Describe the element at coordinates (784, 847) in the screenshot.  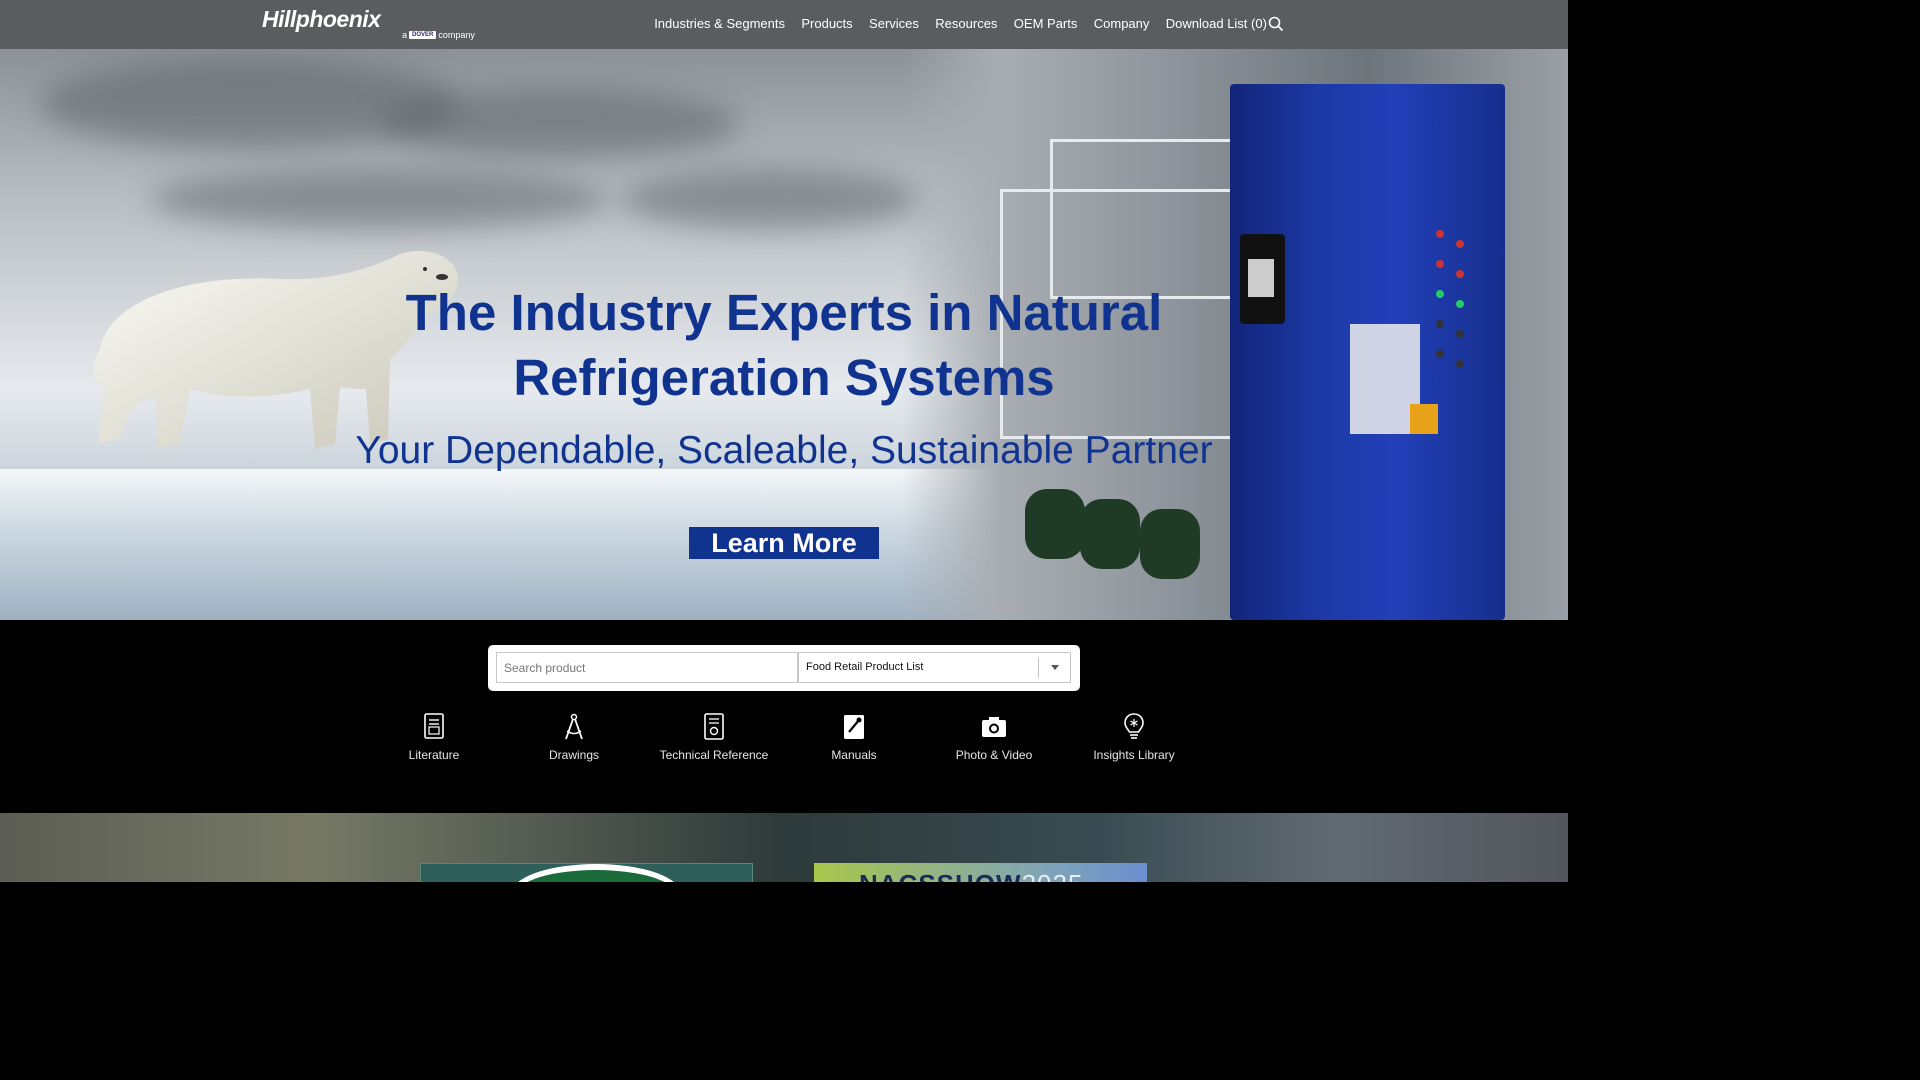
I see `featured-teaser: NACSSHOW2025` at that location.